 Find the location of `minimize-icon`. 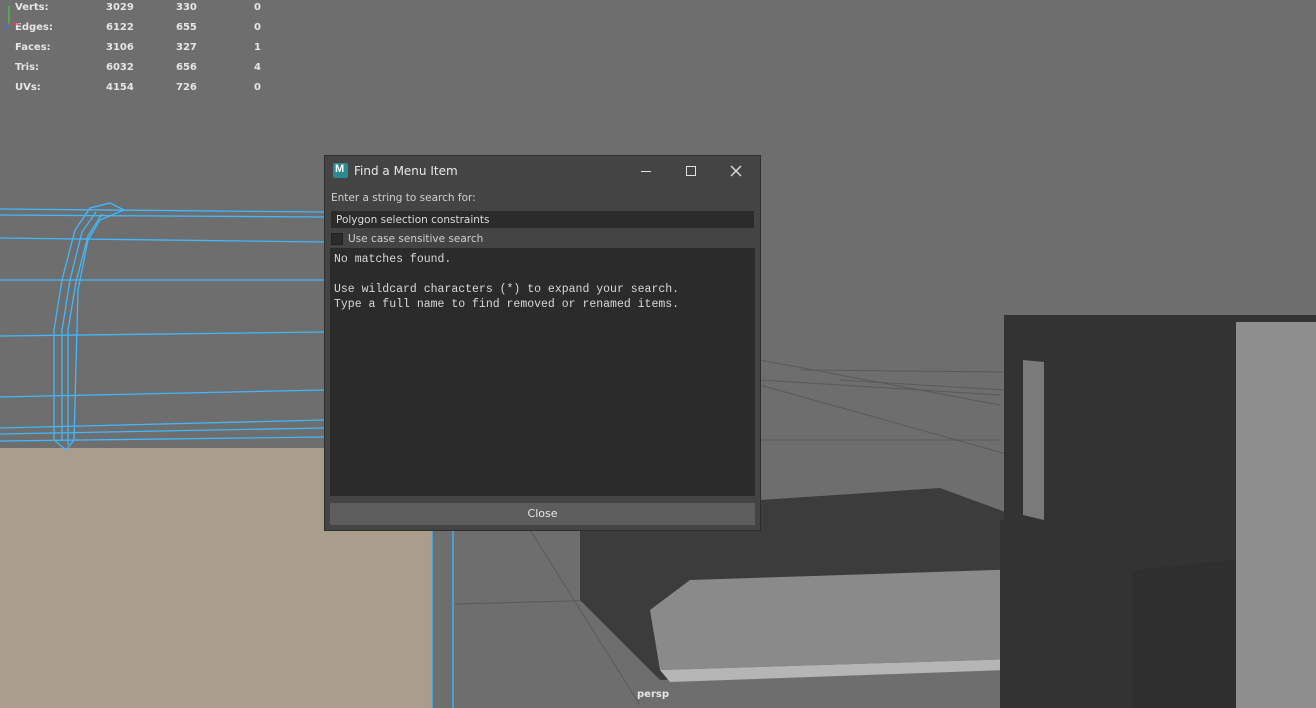

minimize-icon is located at coordinates (646, 171).